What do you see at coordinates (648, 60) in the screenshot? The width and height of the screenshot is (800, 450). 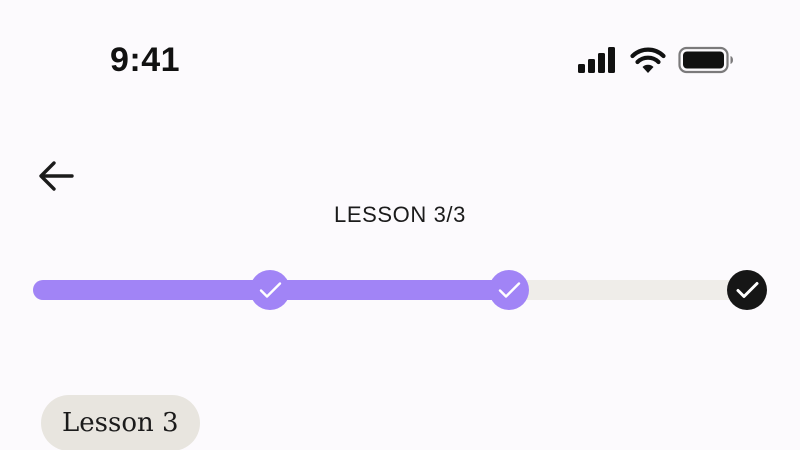 I see `wifi-icon` at bounding box center [648, 60].